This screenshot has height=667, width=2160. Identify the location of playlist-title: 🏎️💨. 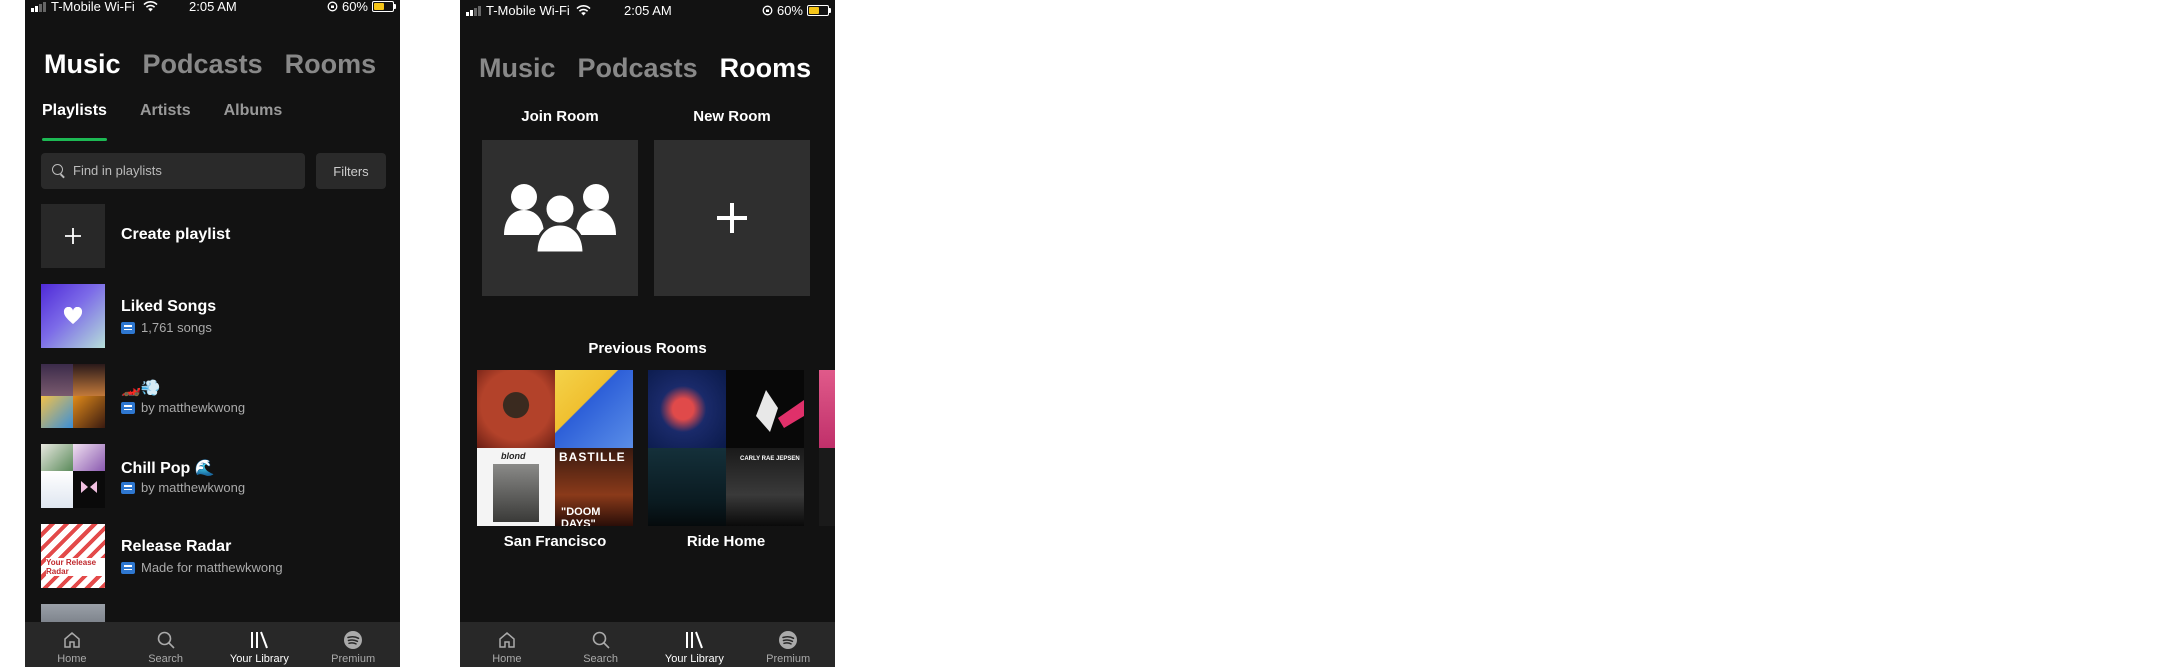
(141, 388).